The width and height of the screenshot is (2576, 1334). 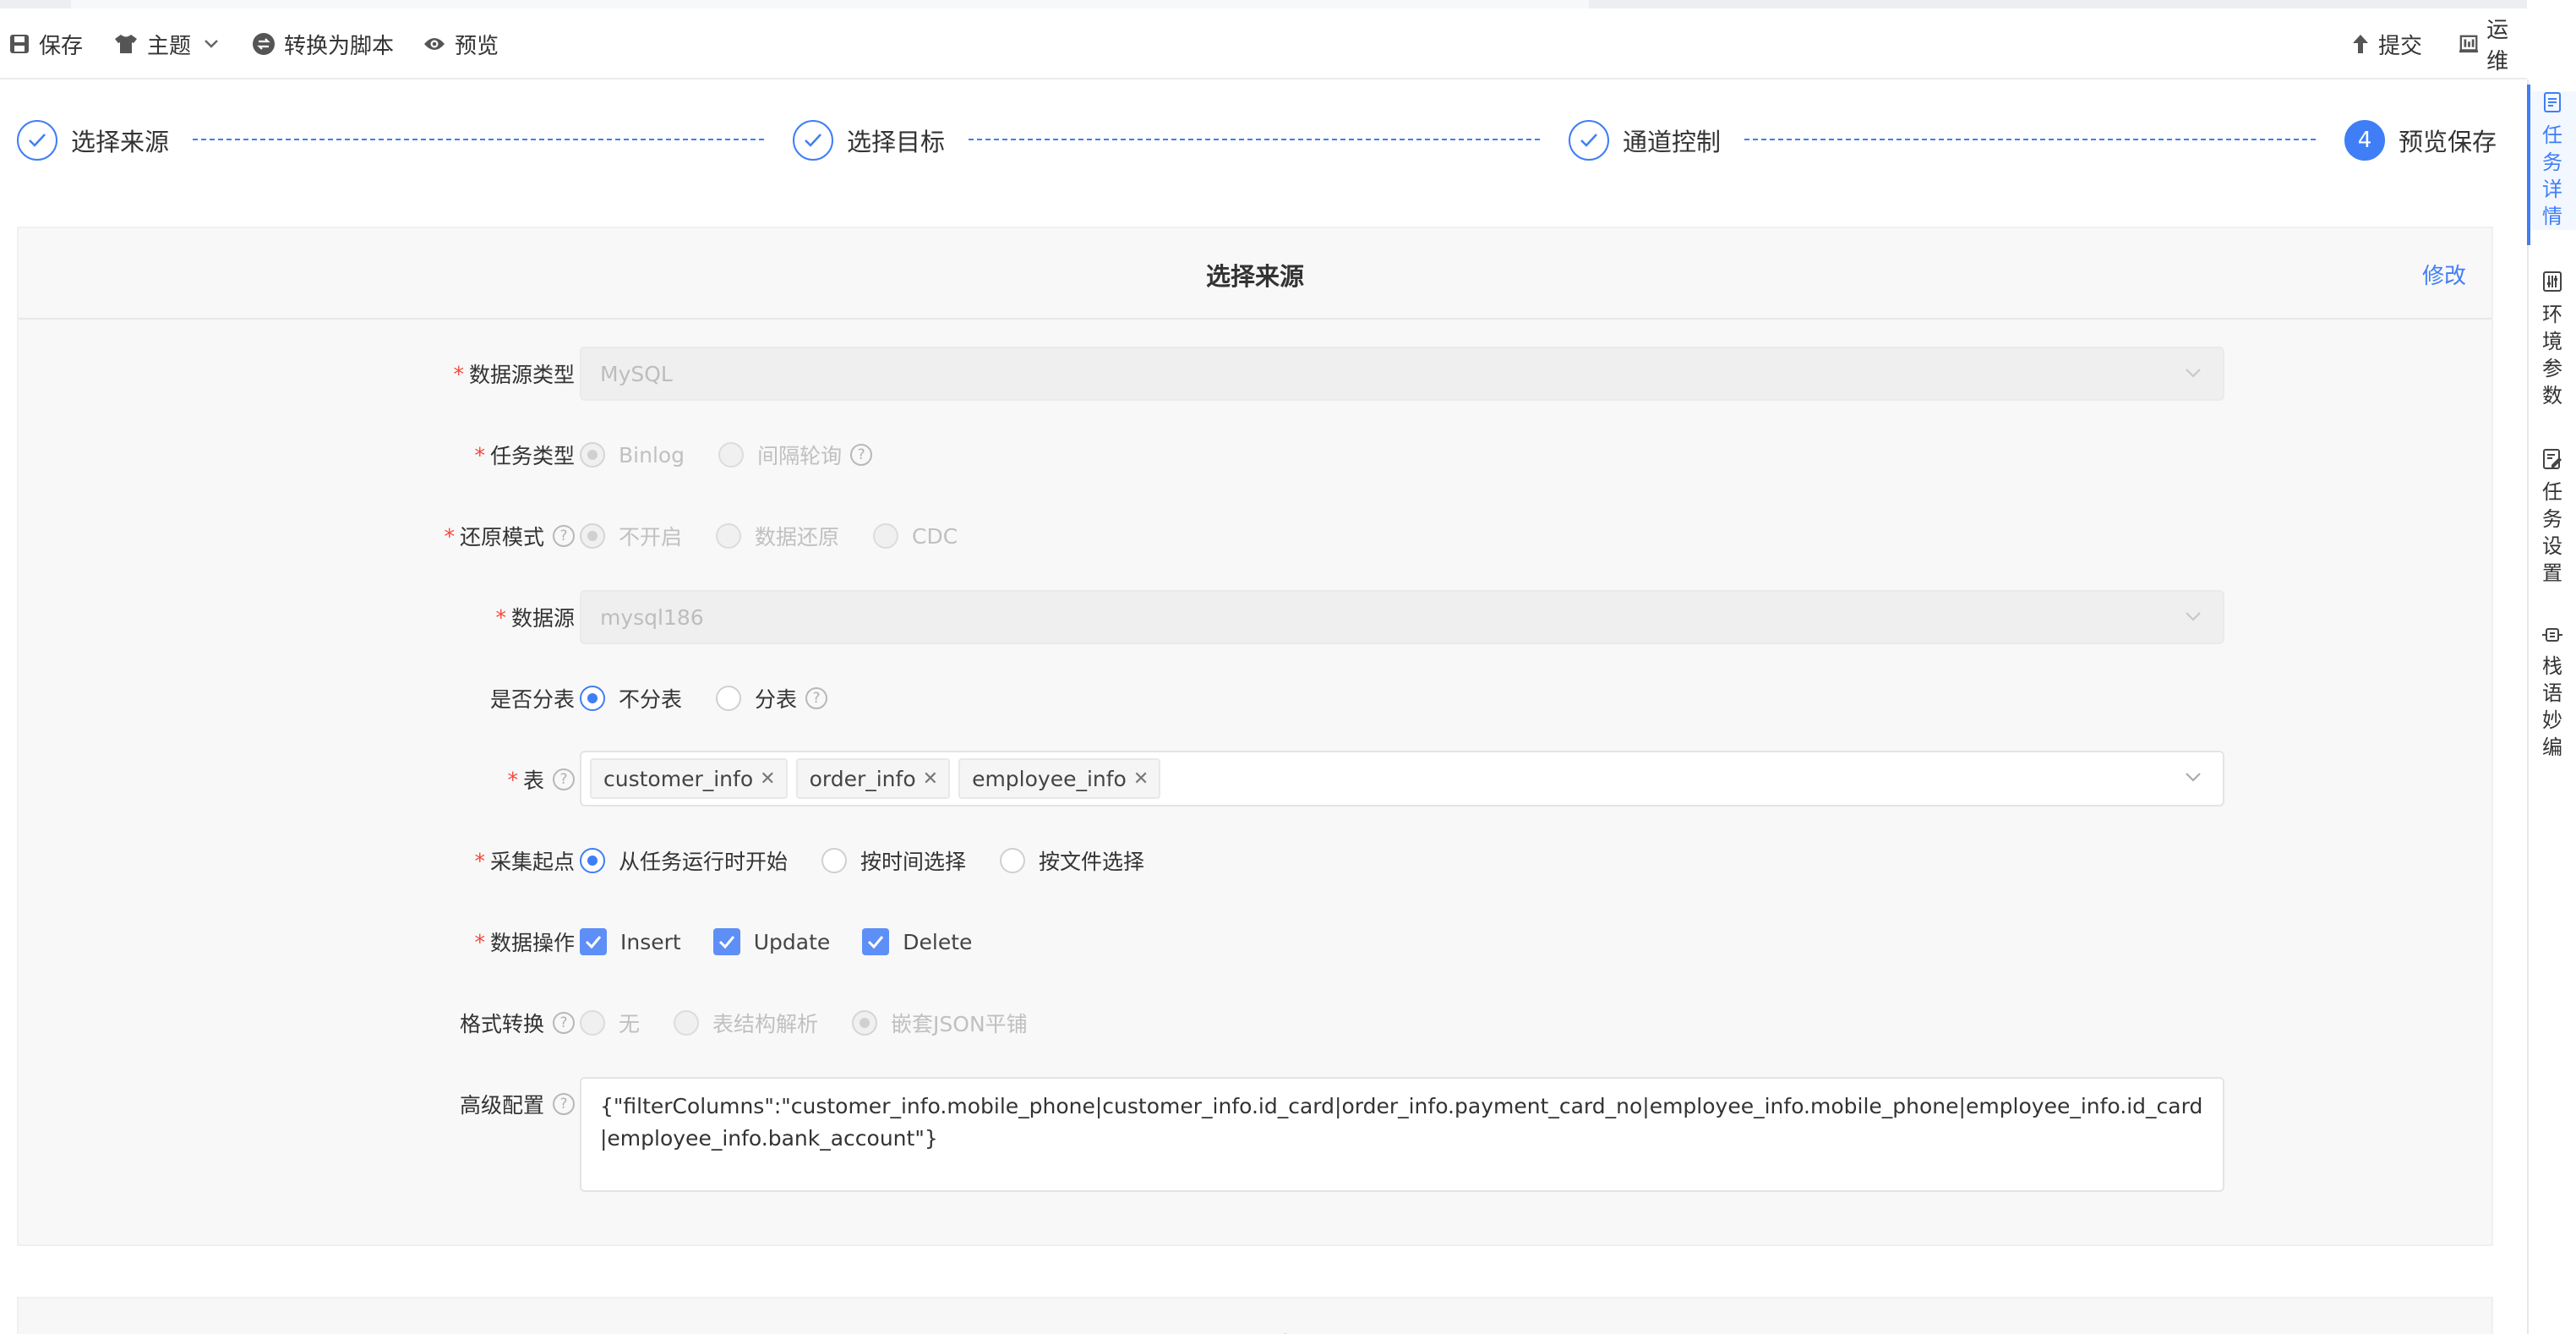 What do you see at coordinates (2444, 274) in the screenshot?
I see `edit-link: 修改` at bounding box center [2444, 274].